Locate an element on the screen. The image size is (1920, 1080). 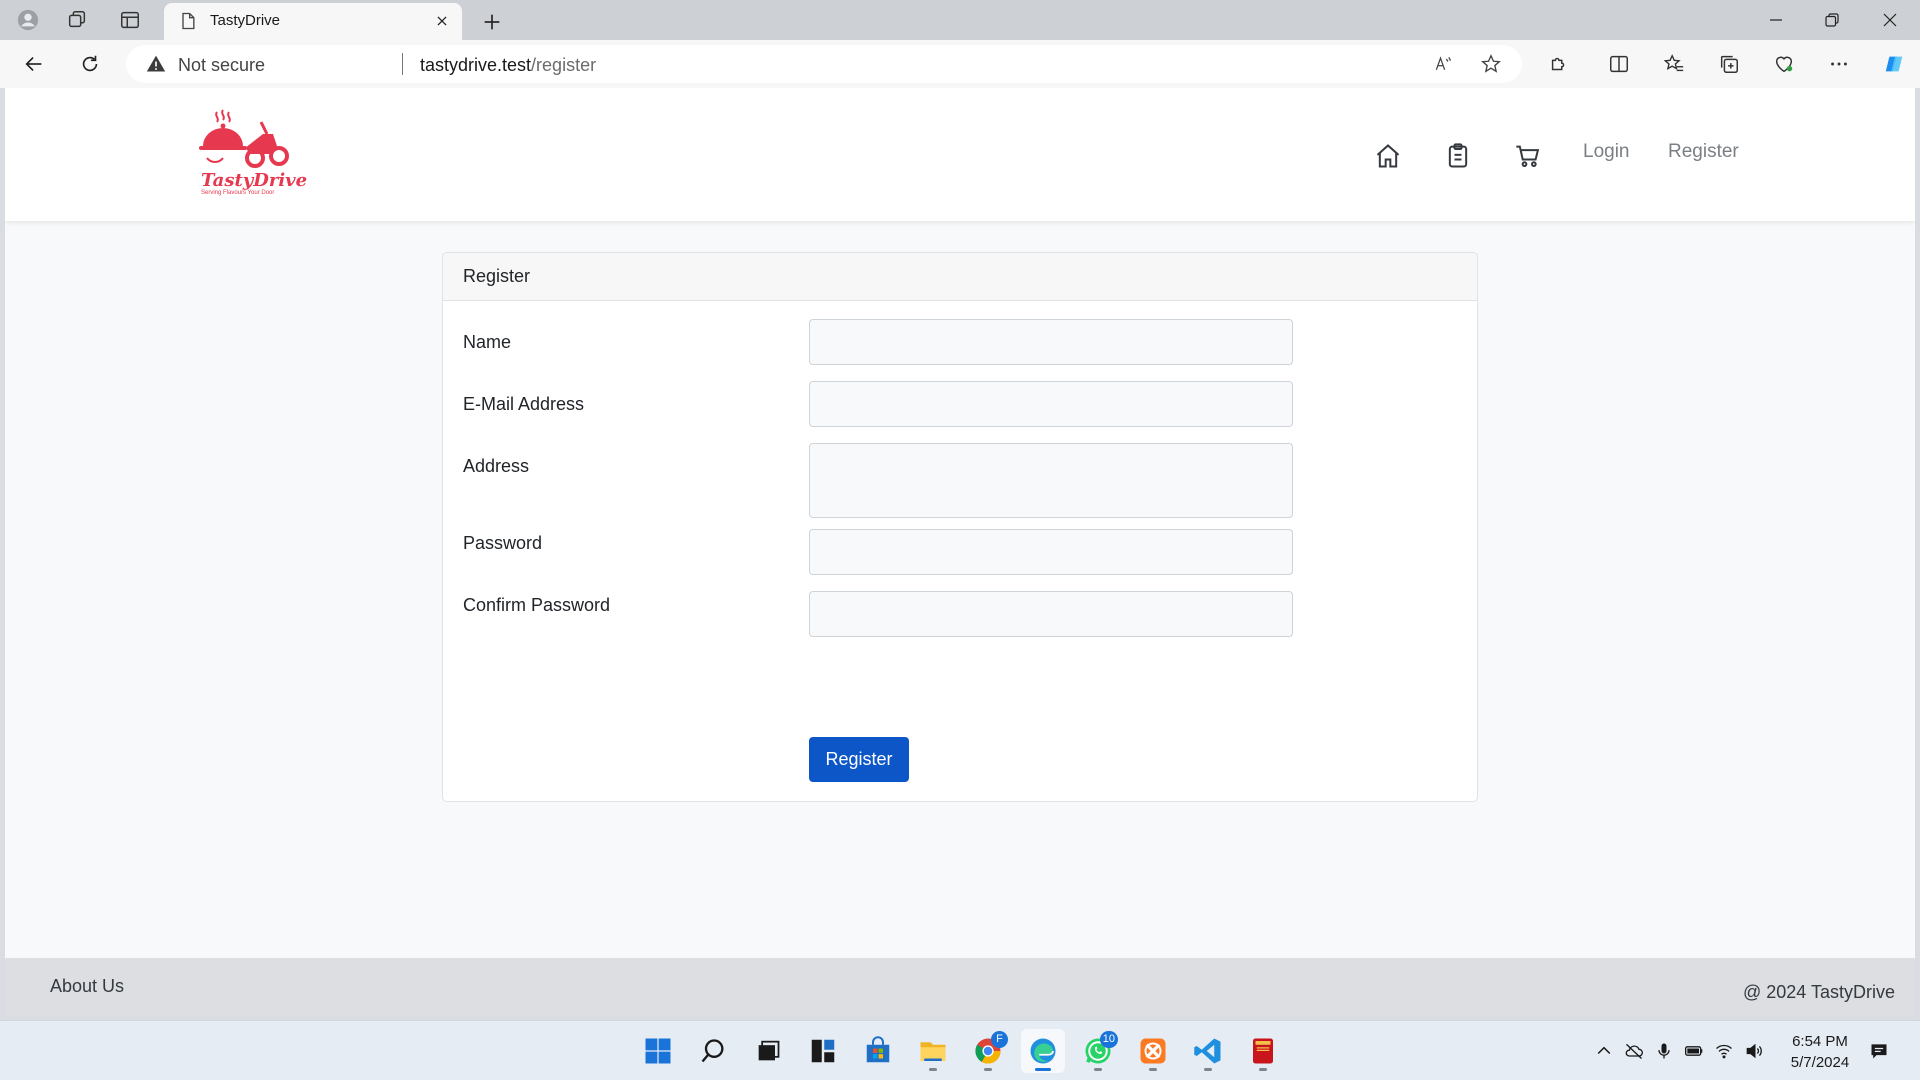
copyright-text: @ 2024 TastyDrive is located at coordinates (1818, 992).